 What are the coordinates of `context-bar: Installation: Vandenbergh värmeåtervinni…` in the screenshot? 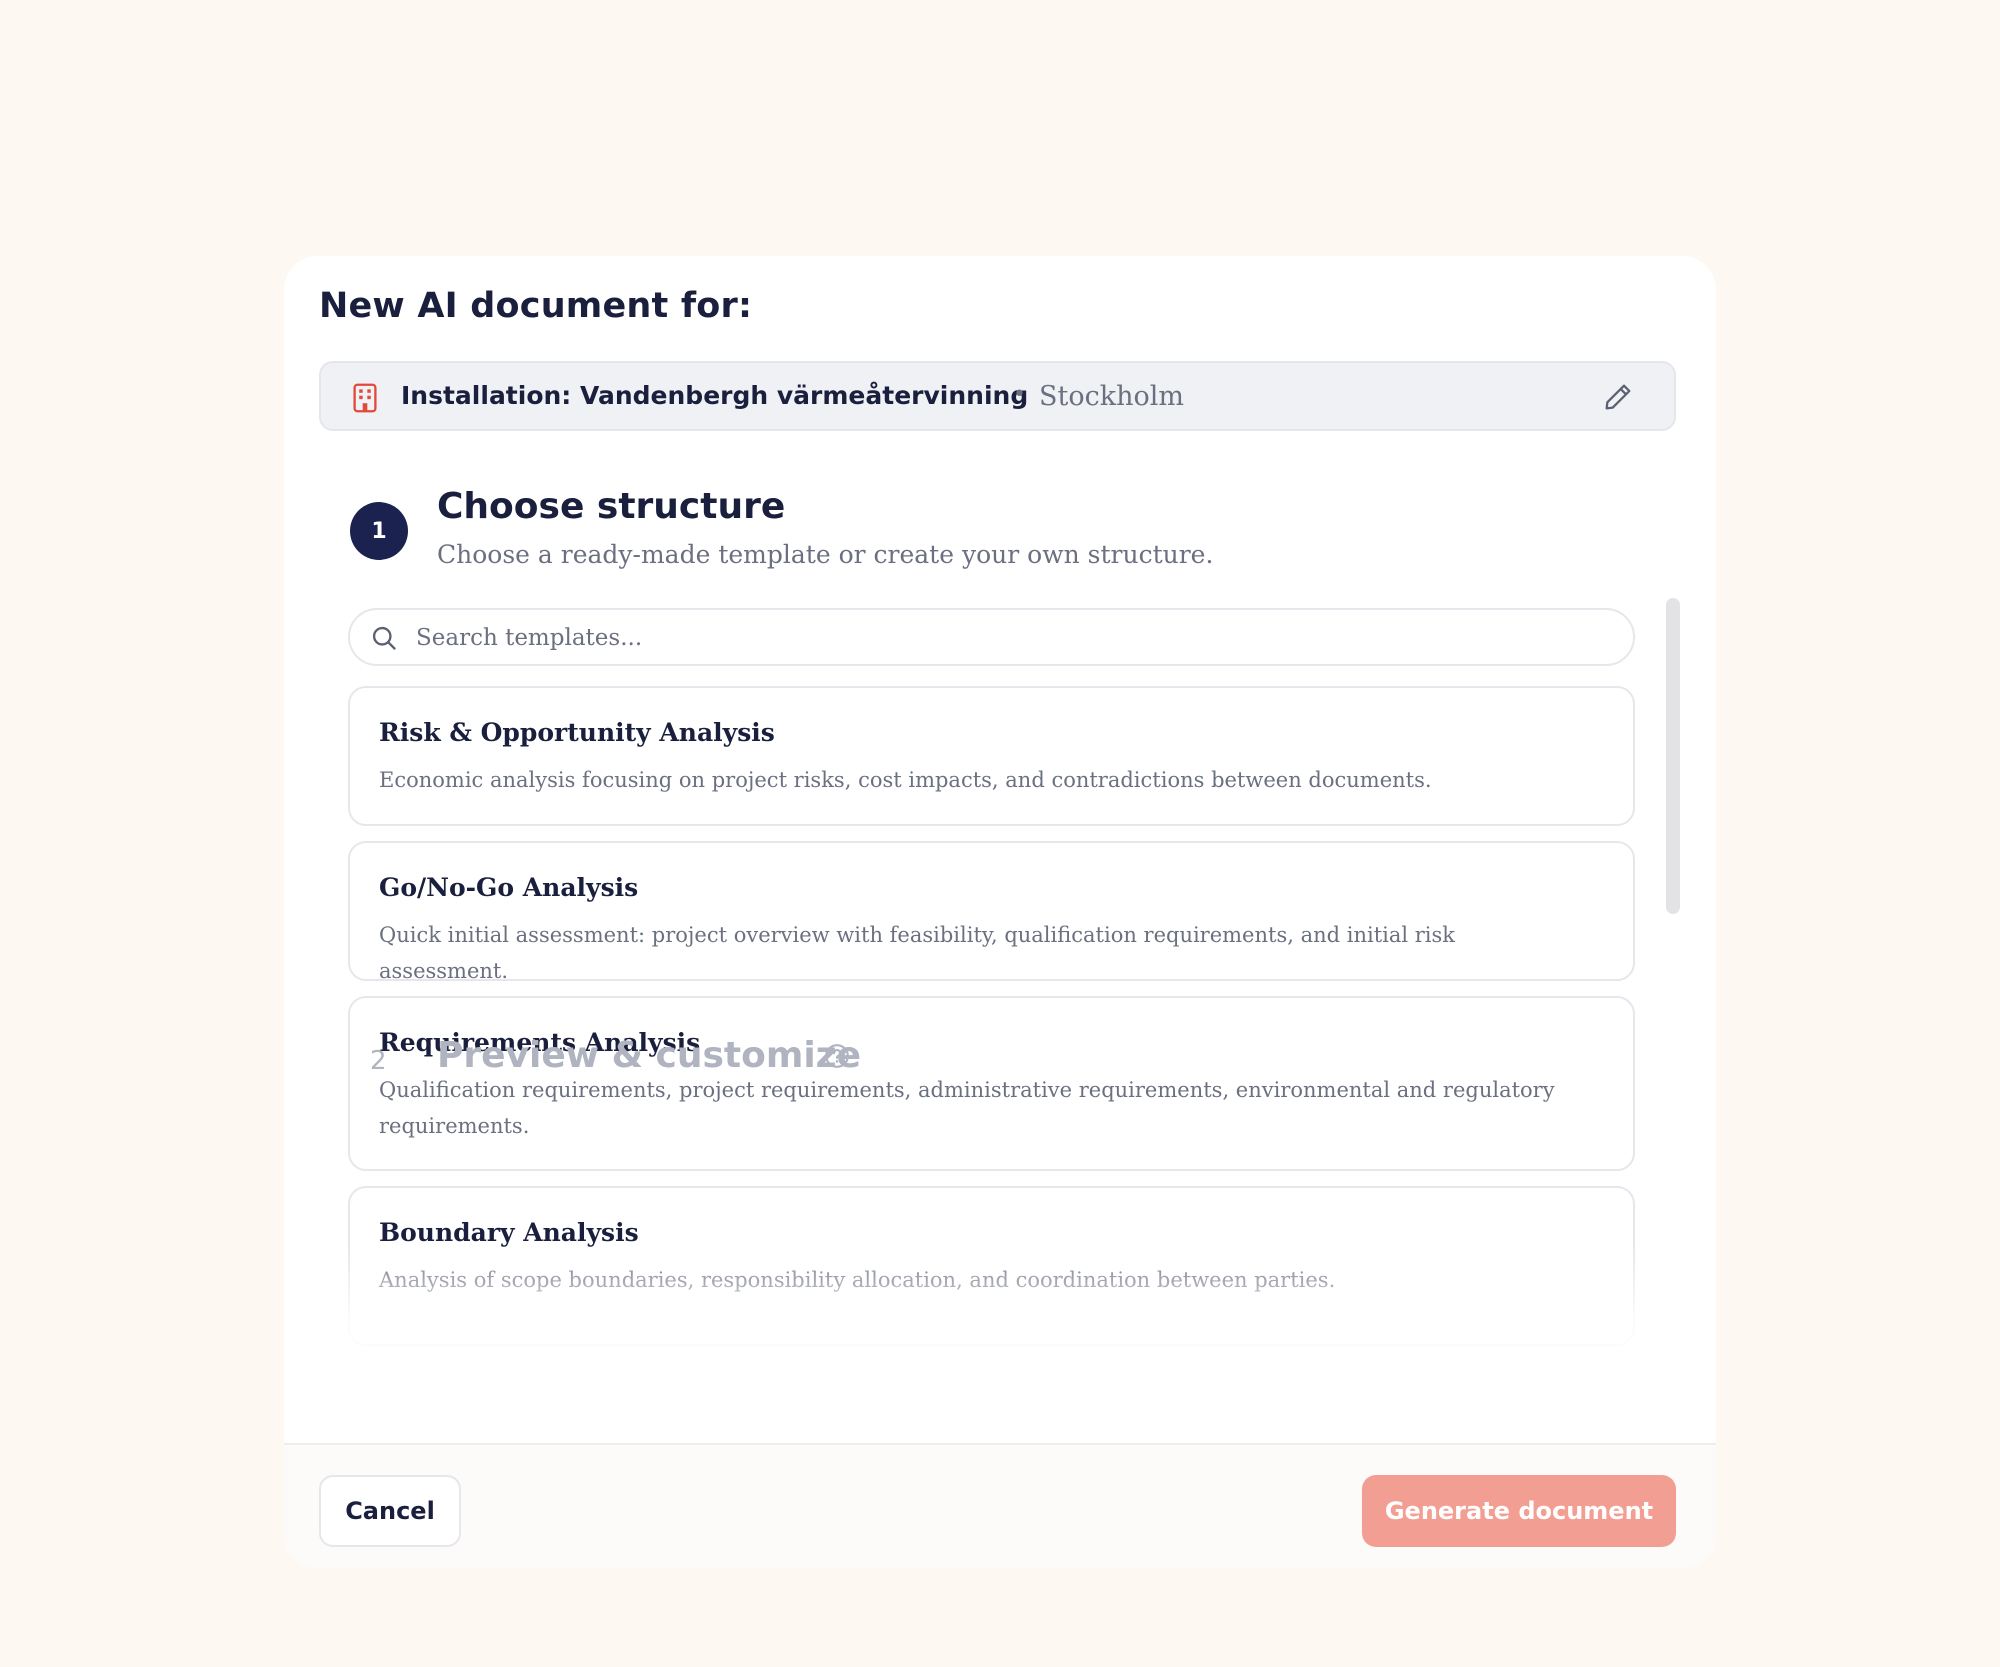 It's located at (997, 396).